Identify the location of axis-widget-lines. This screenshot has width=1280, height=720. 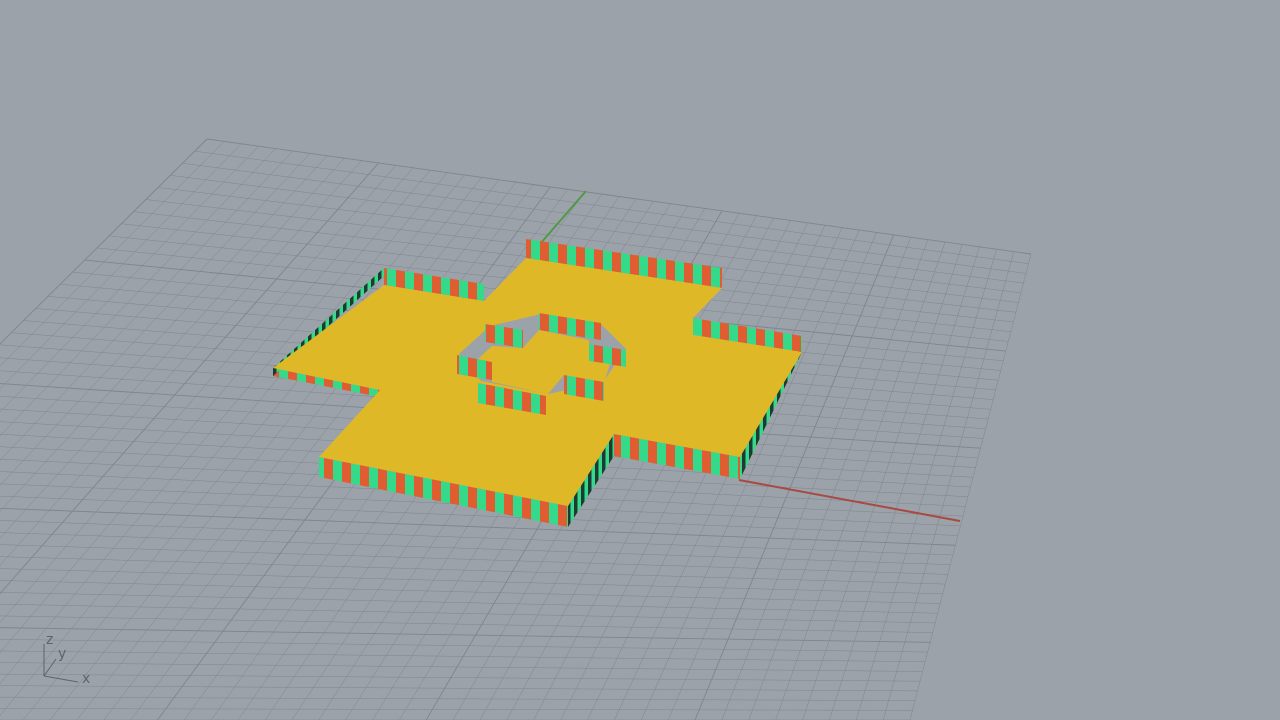
(61, 663).